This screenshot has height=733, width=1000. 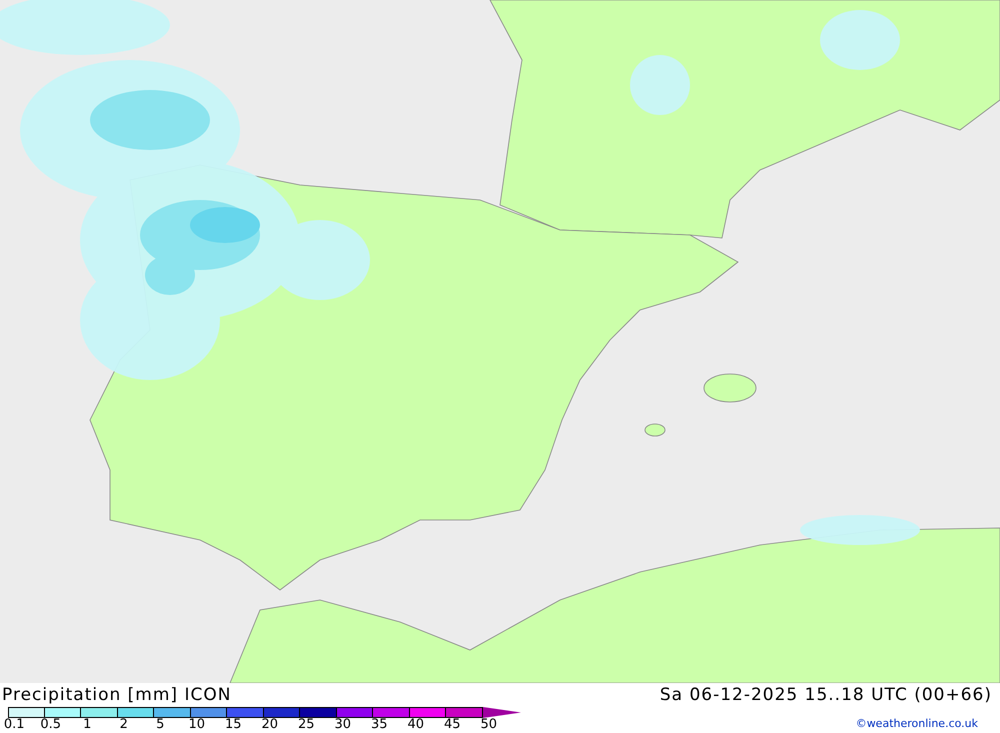 What do you see at coordinates (87, 725) in the screenshot?
I see `legend-label: 1` at bounding box center [87, 725].